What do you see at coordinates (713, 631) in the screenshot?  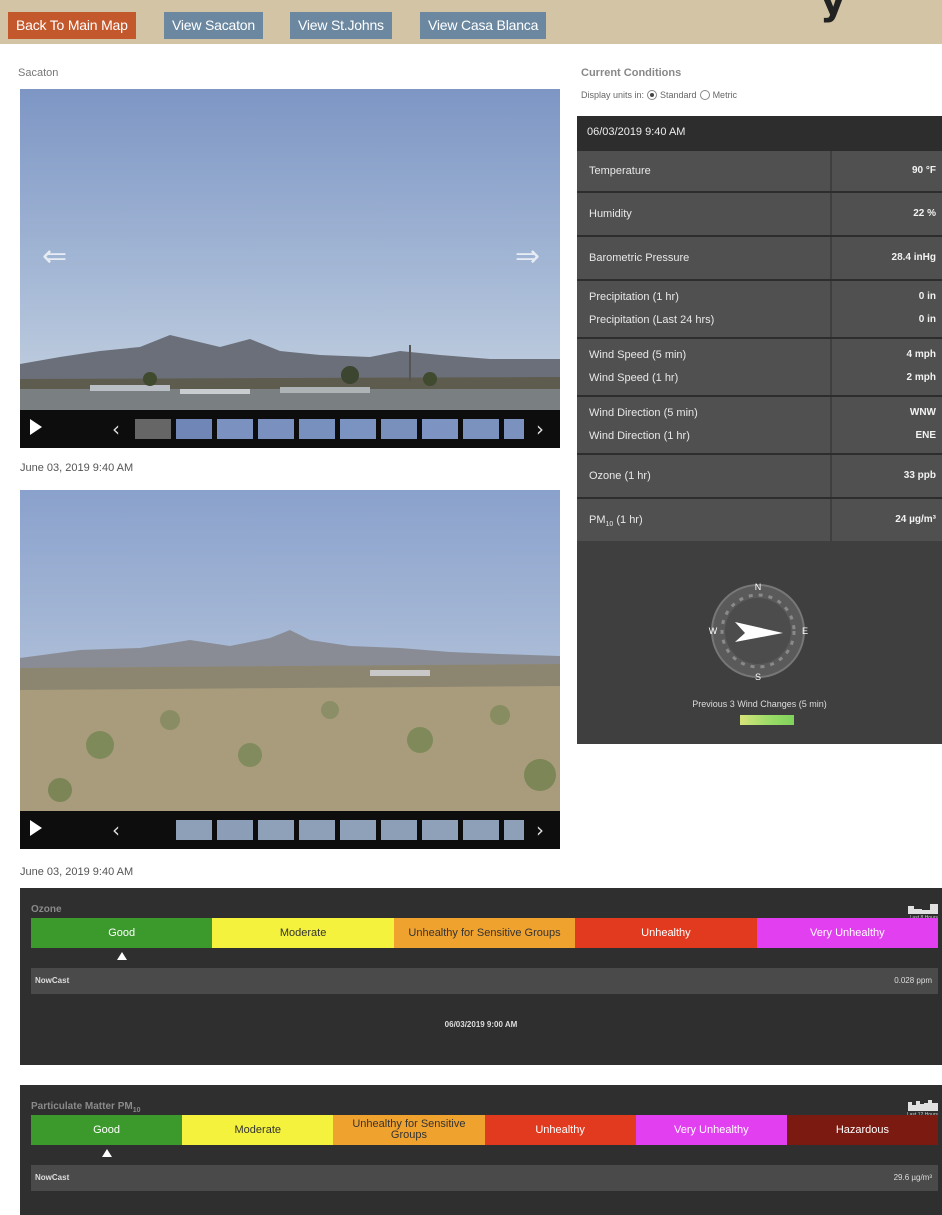 I see `compass-west-label: W` at bounding box center [713, 631].